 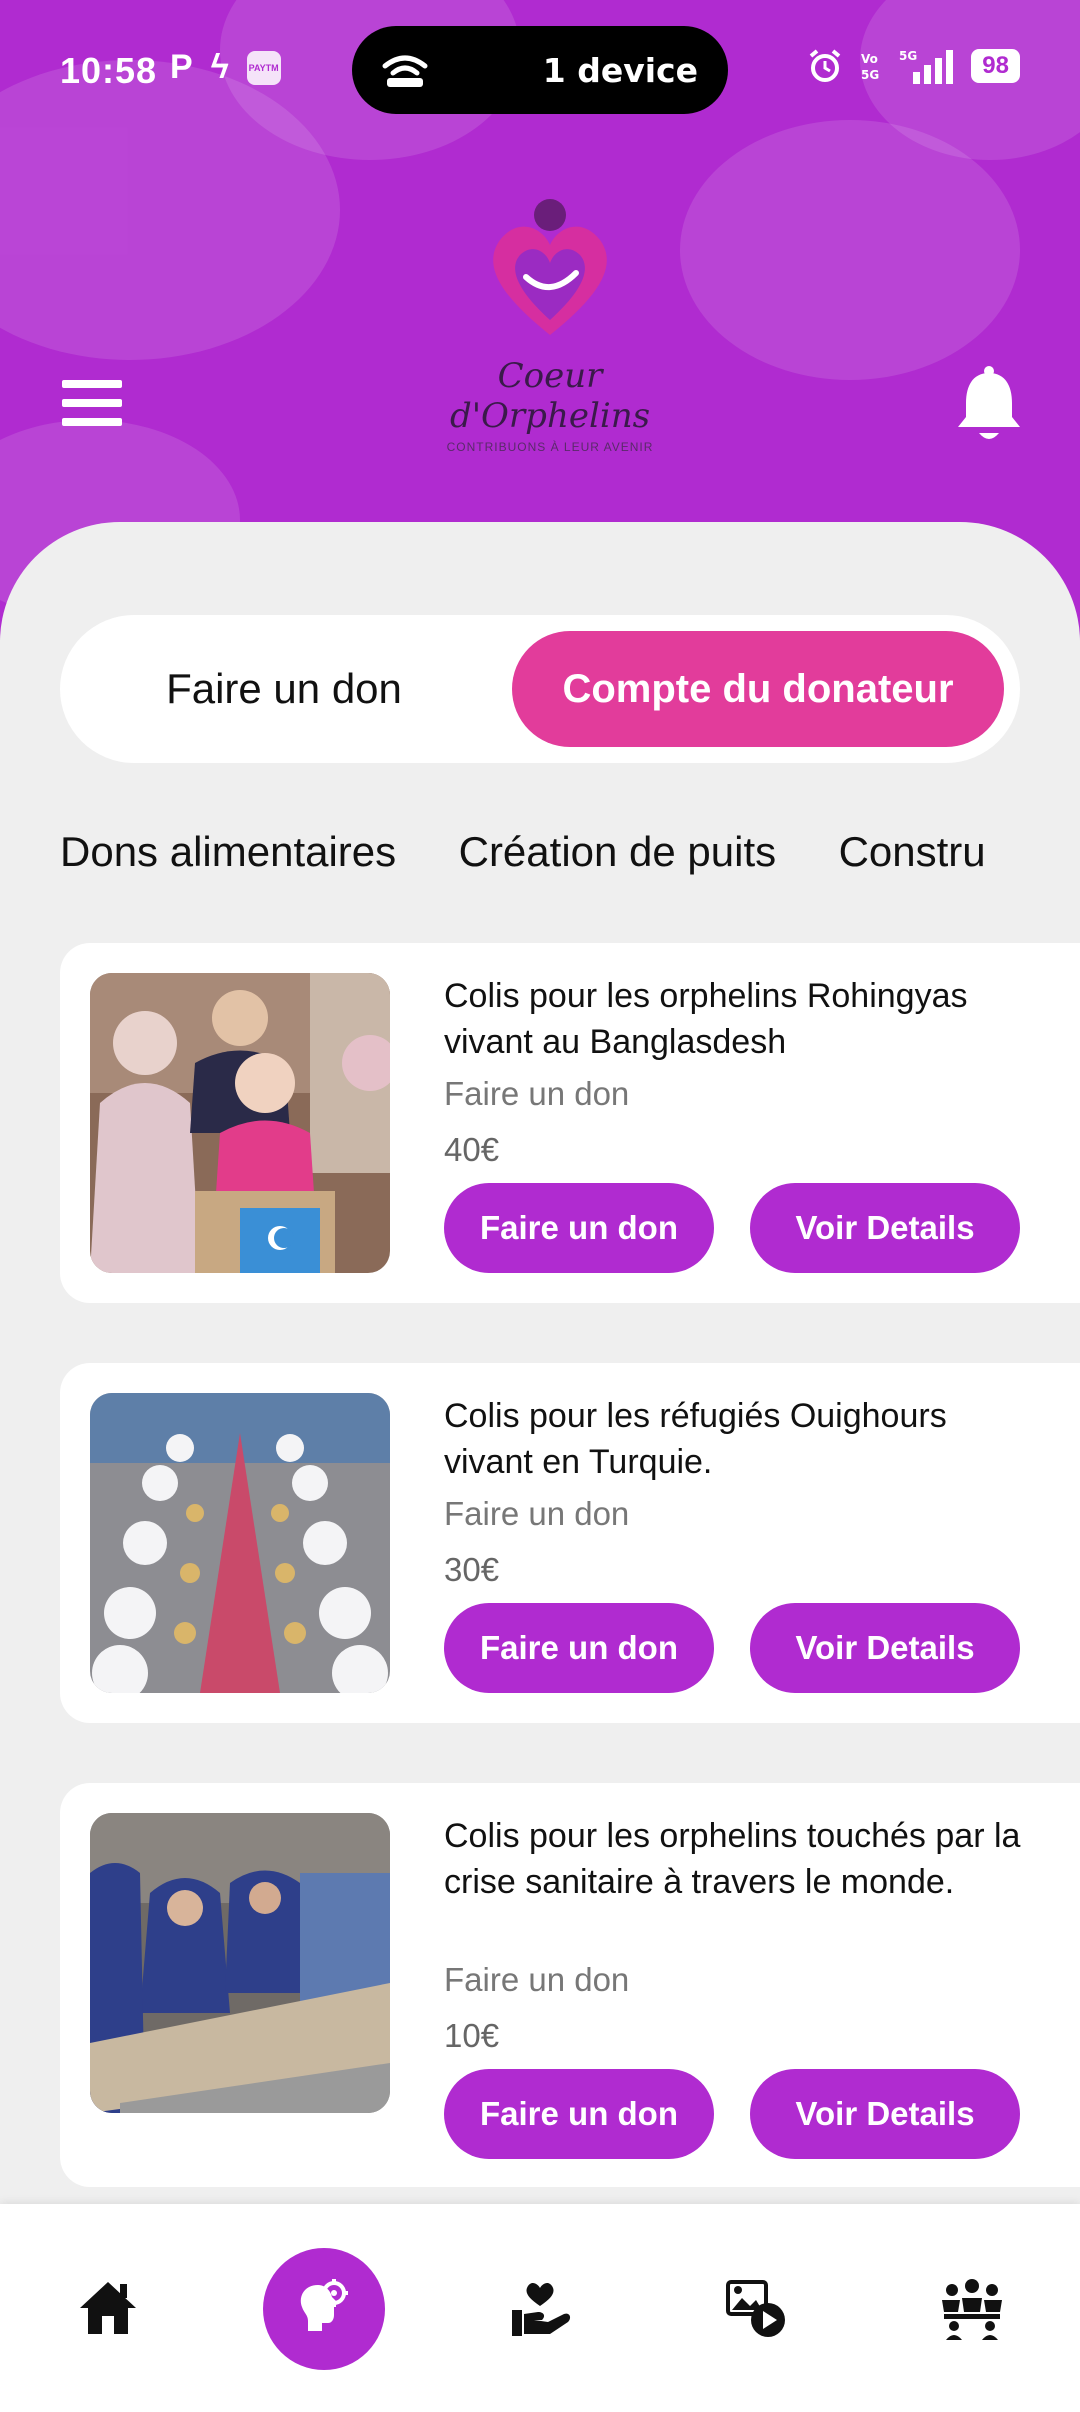 I want to click on ideas-icon, so click(x=324, y=2305).